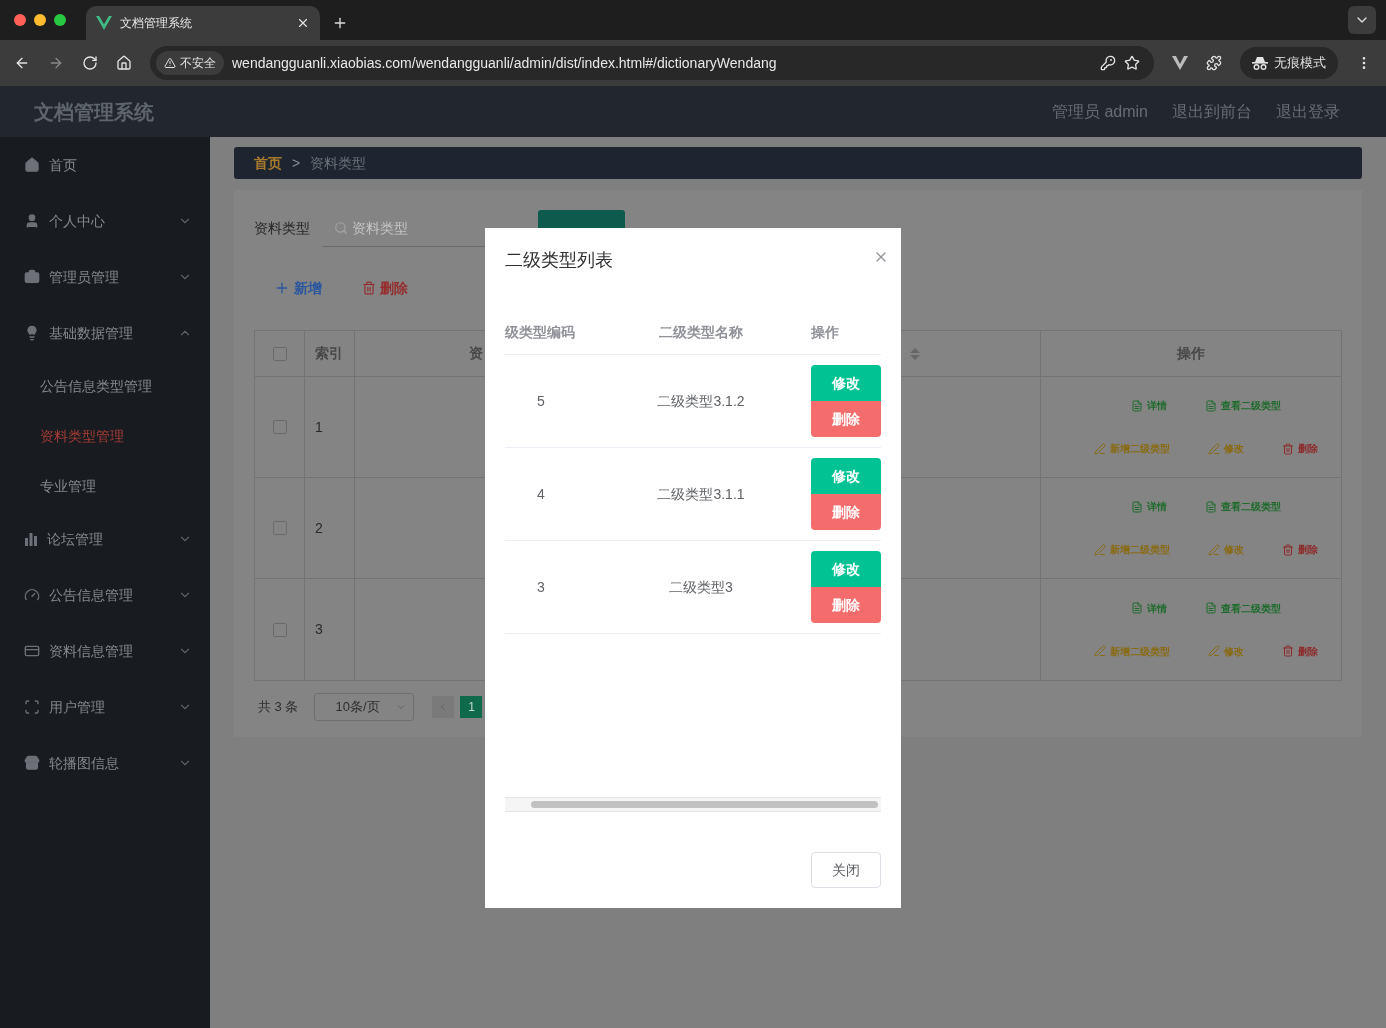  What do you see at coordinates (32, 277) in the screenshot?
I see `briefcase-icon` at bounding box center [32, 277].